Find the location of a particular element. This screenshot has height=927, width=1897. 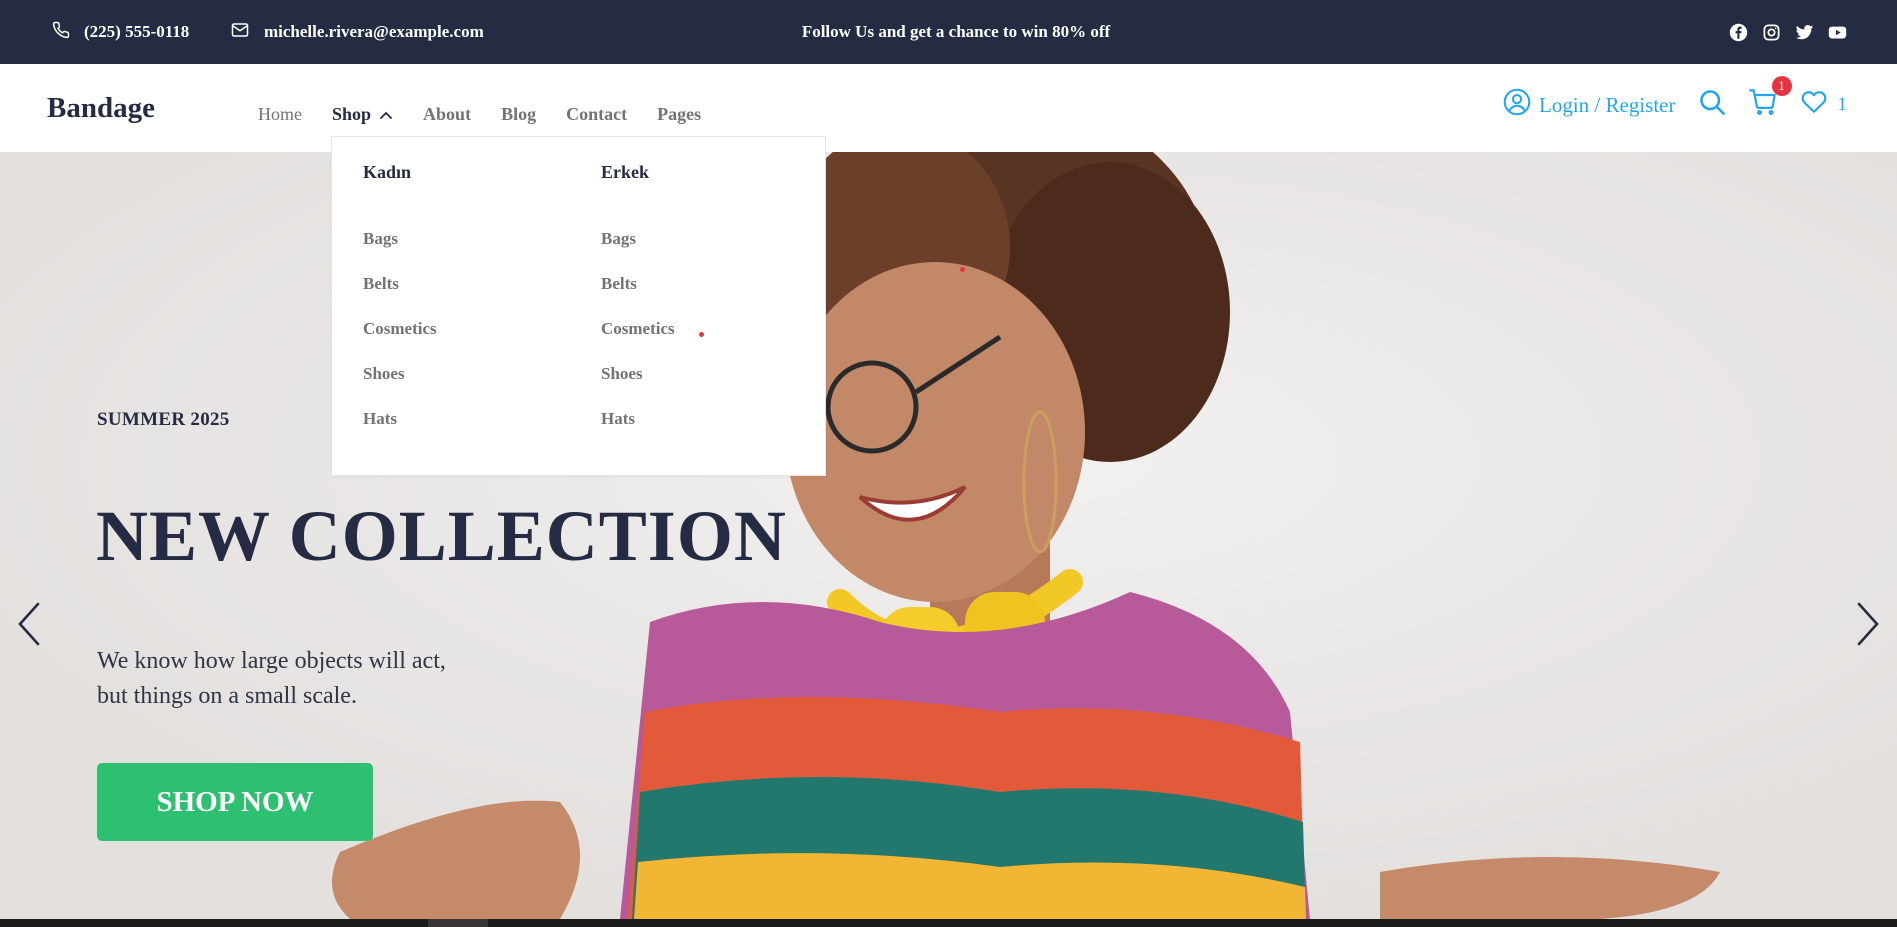

carousel-prev-button is located at coordinates (29, 624).